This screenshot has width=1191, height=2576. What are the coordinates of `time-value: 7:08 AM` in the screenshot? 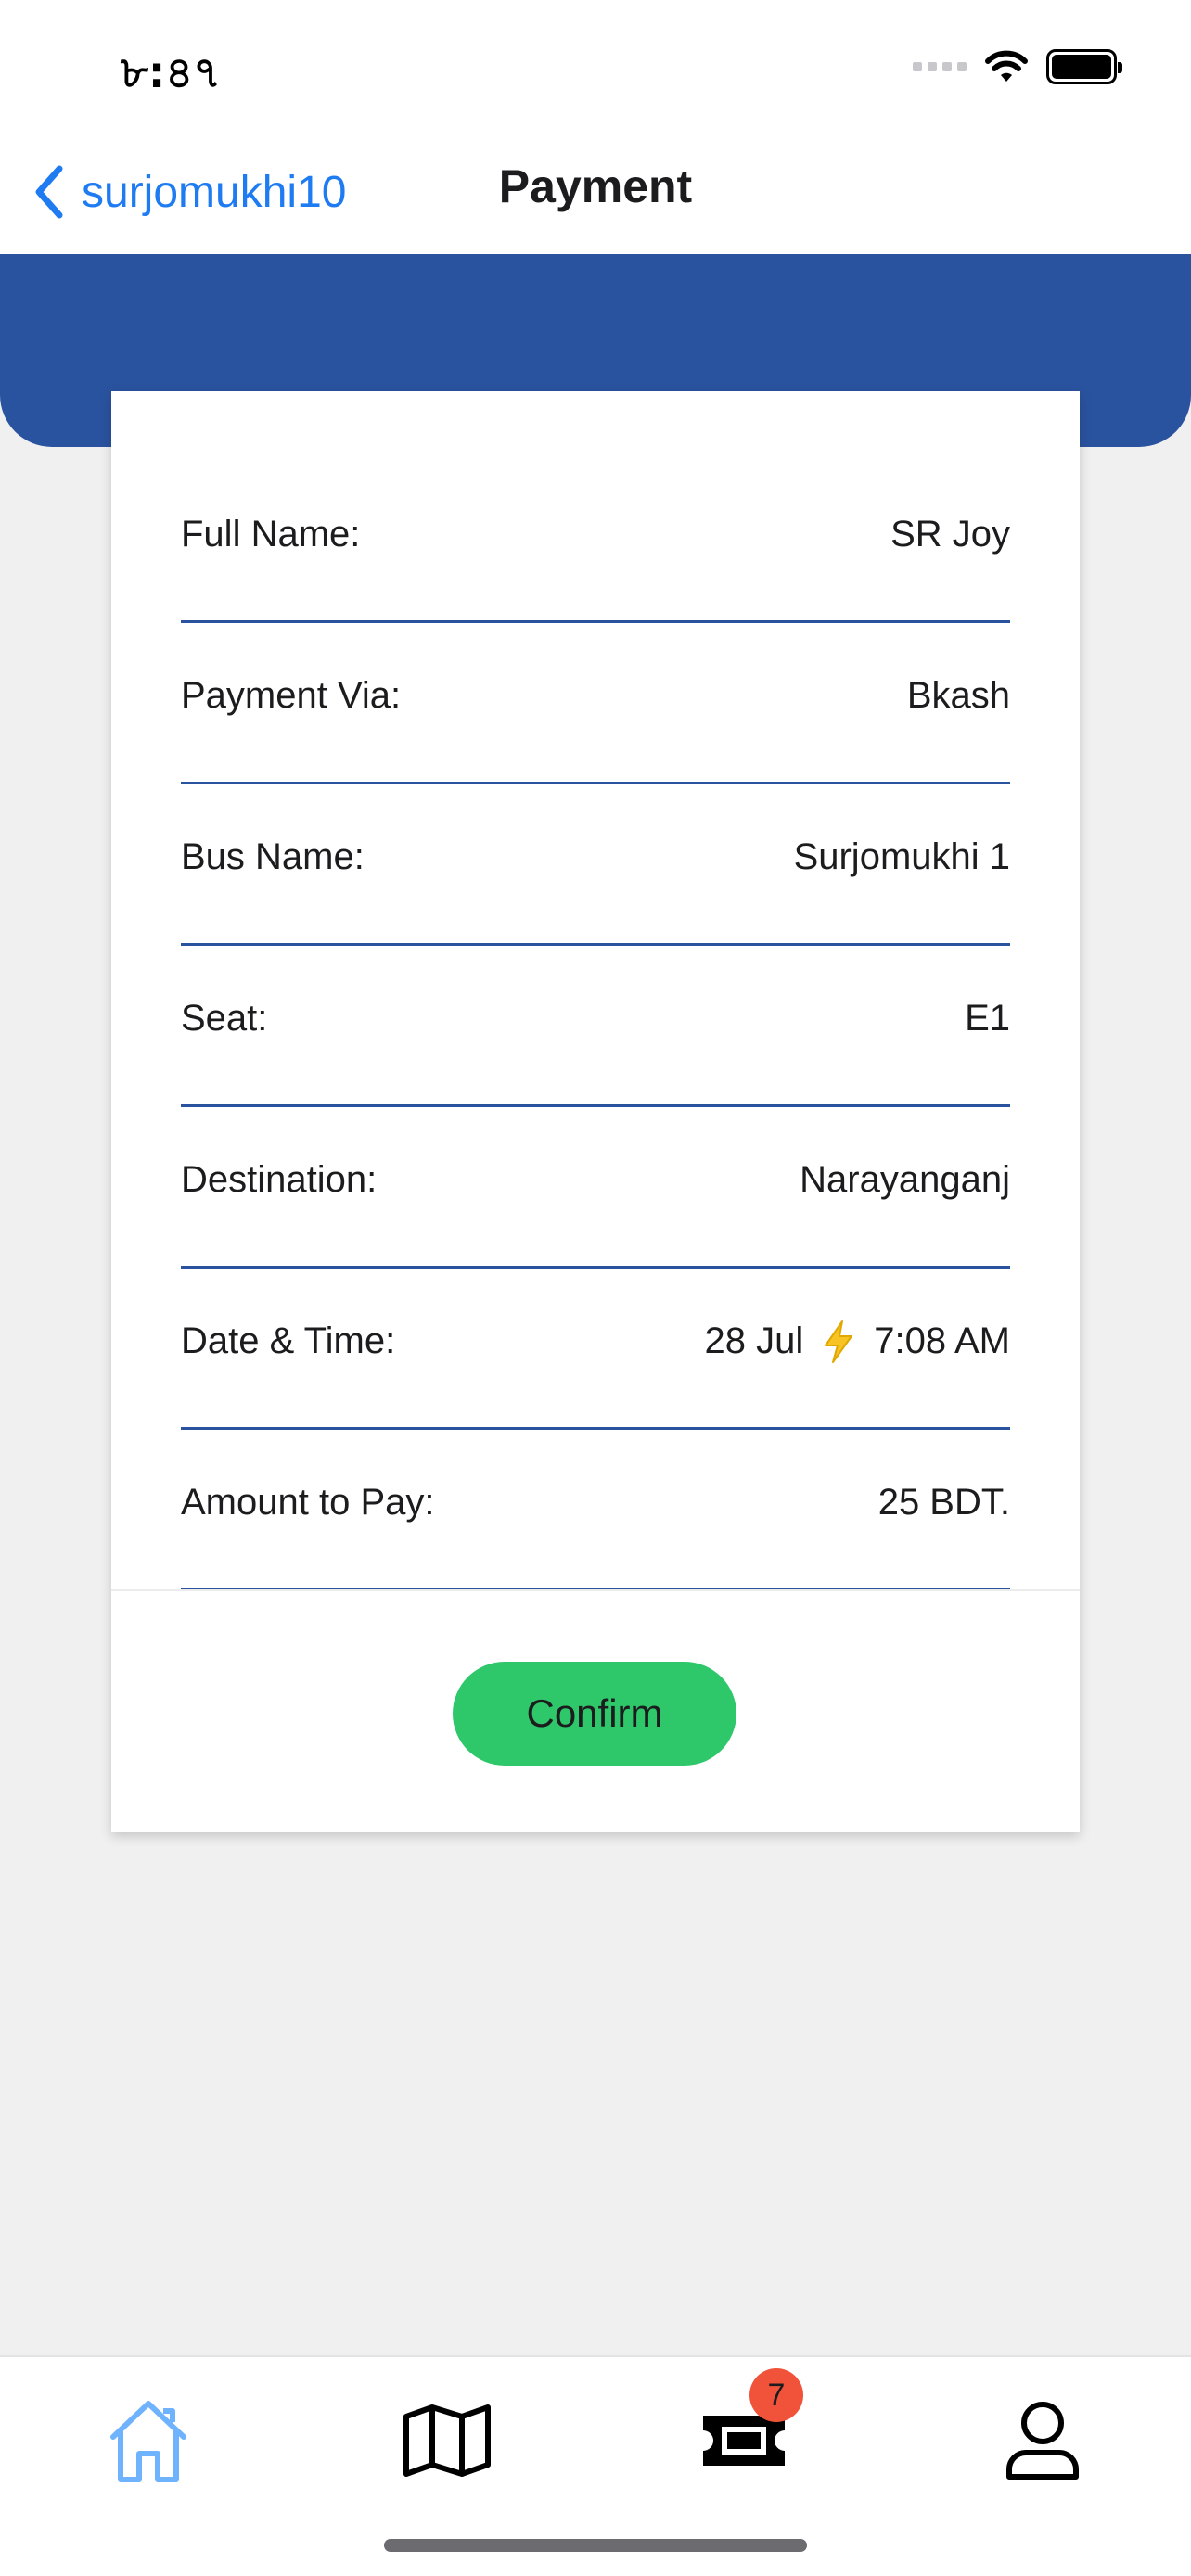 It's located at (942, 1340).